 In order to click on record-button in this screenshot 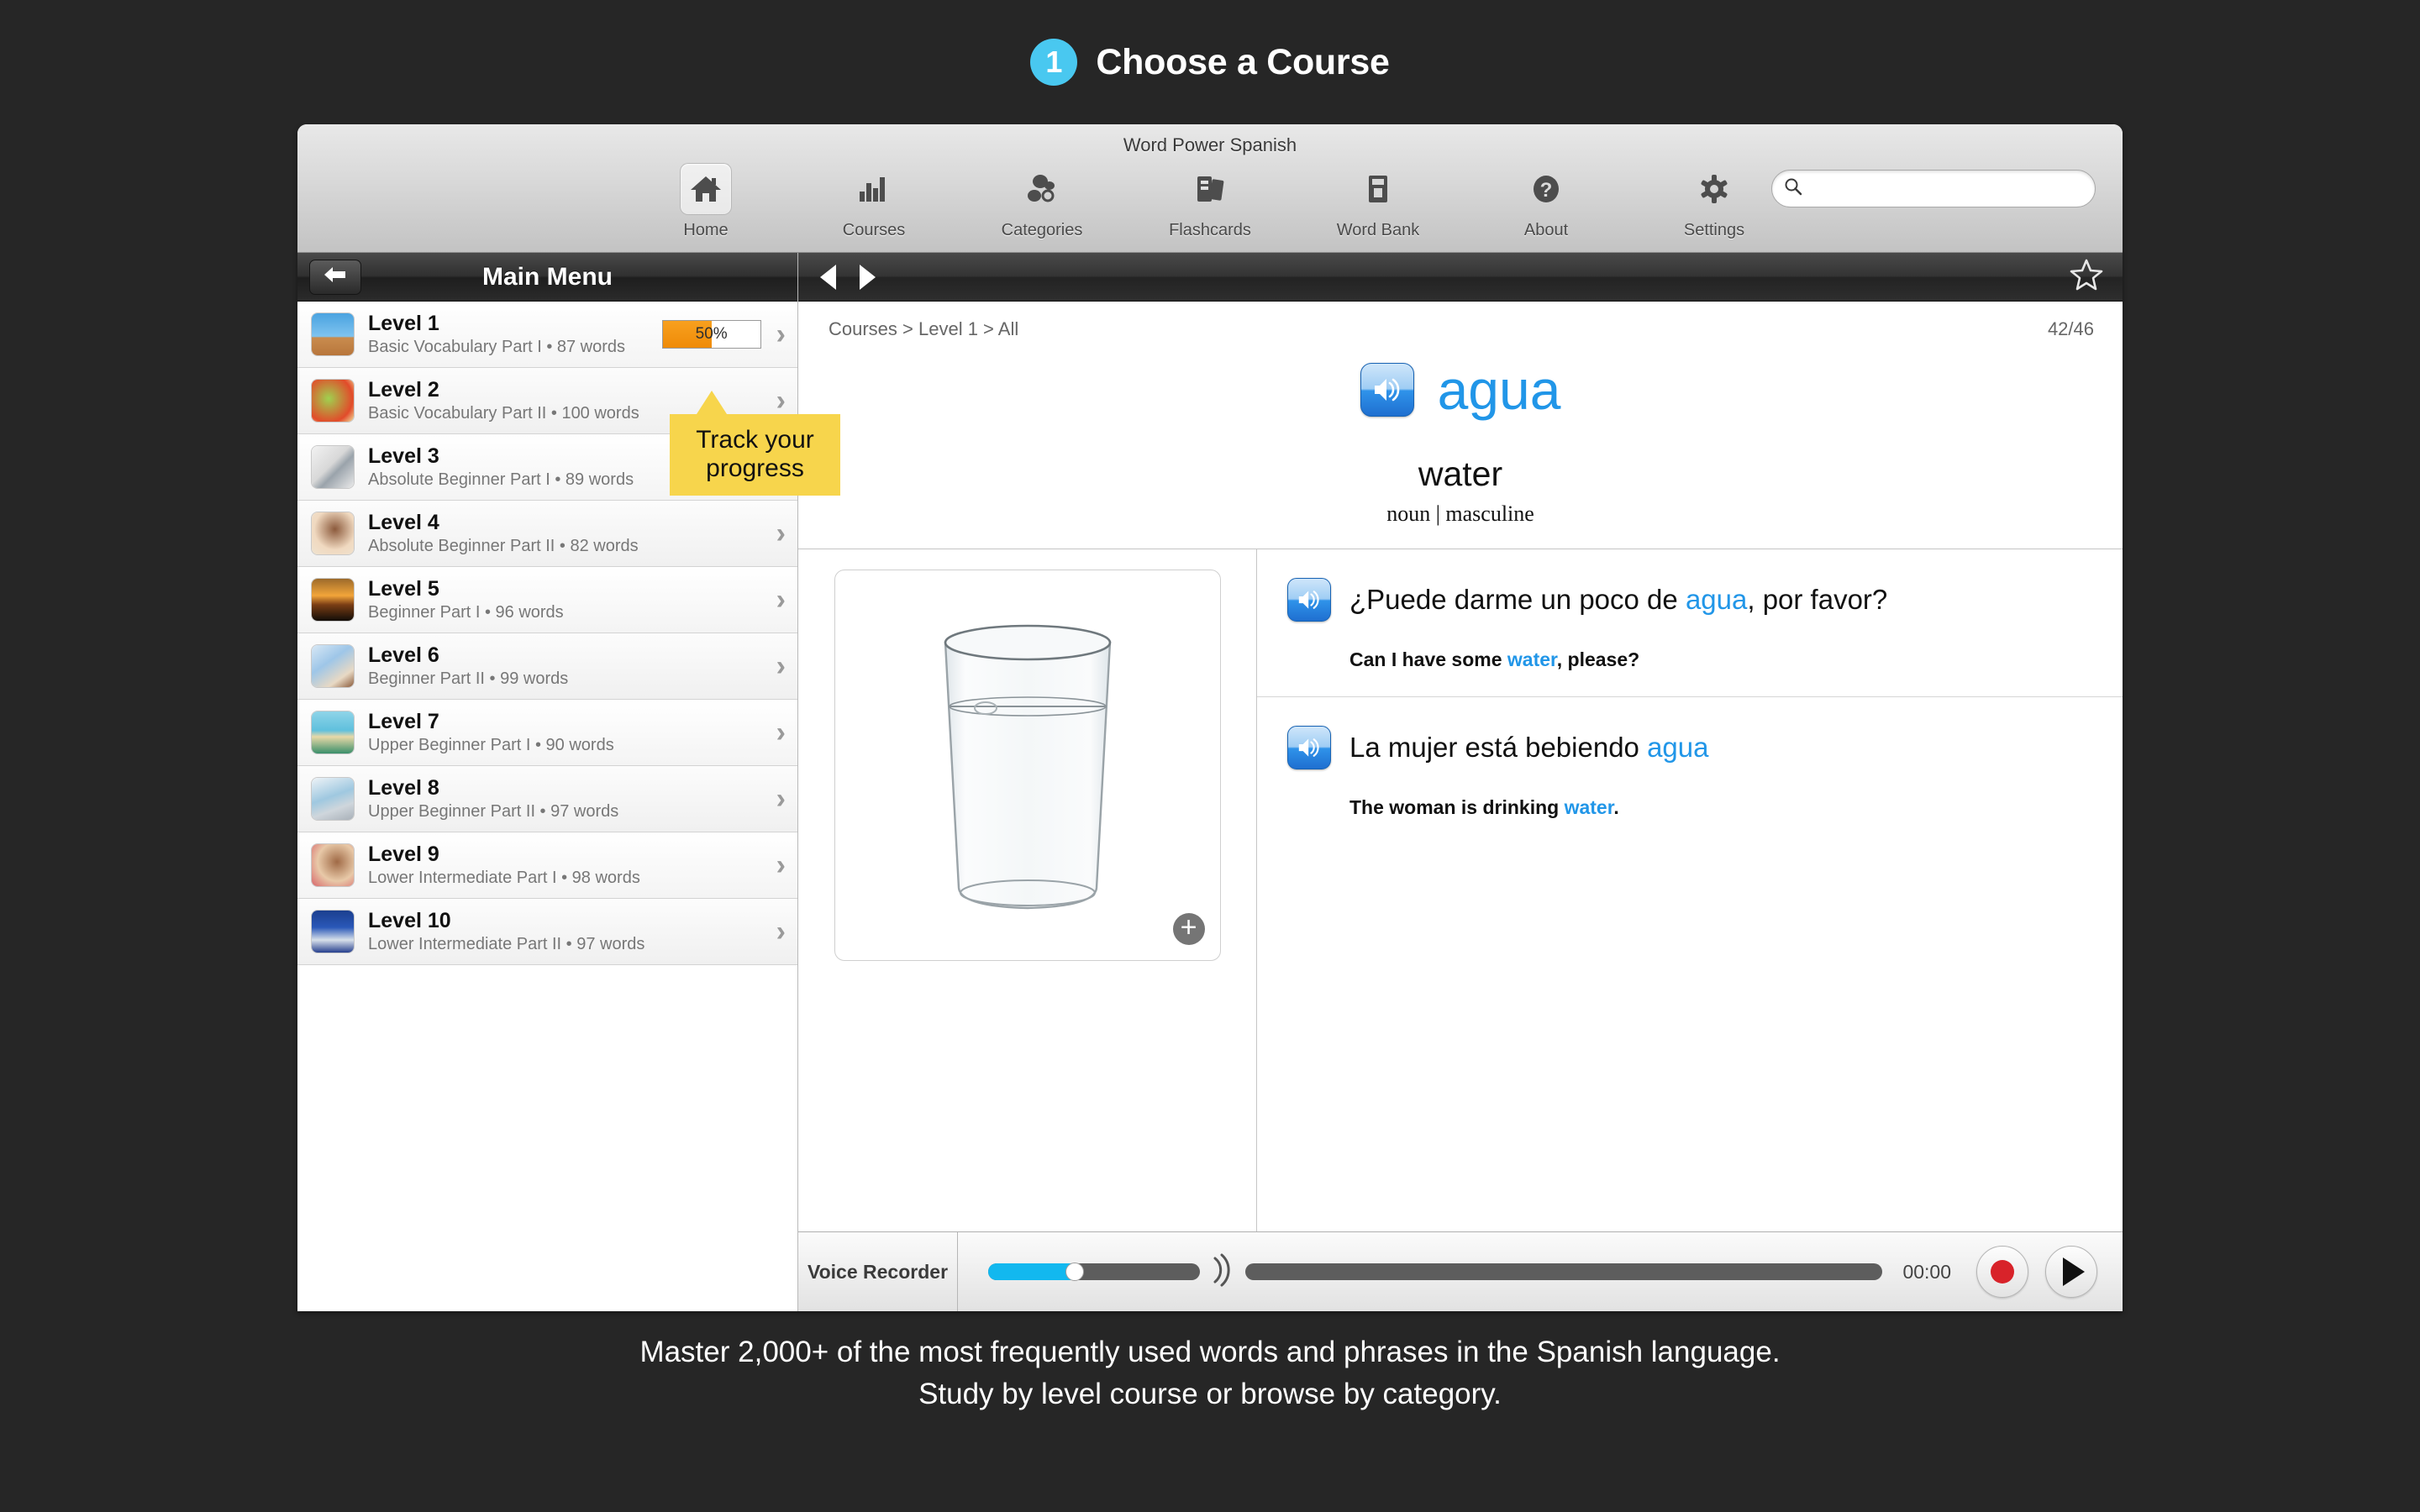, I will do `click(2002, 1272)`.